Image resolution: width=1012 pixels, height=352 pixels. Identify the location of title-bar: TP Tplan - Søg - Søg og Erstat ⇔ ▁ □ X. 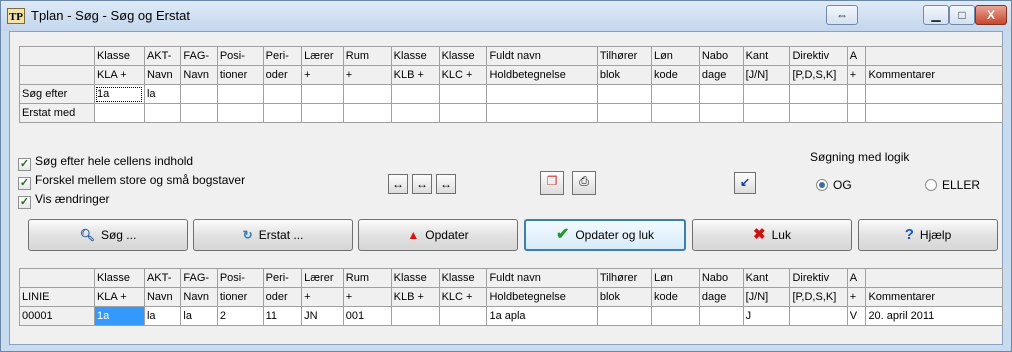
(506, 16).